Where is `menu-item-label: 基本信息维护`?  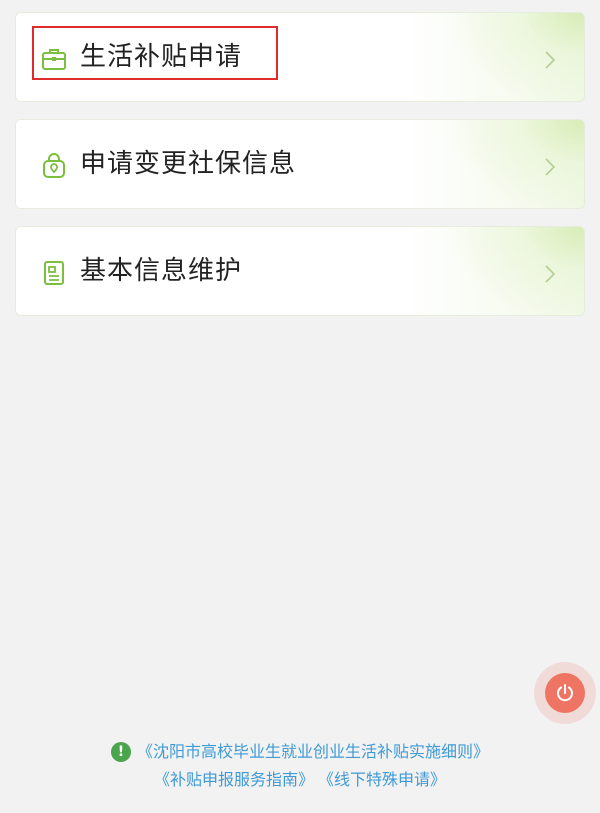 menu-item-label: 基本信息维护 is located at coordinates (161, 271).